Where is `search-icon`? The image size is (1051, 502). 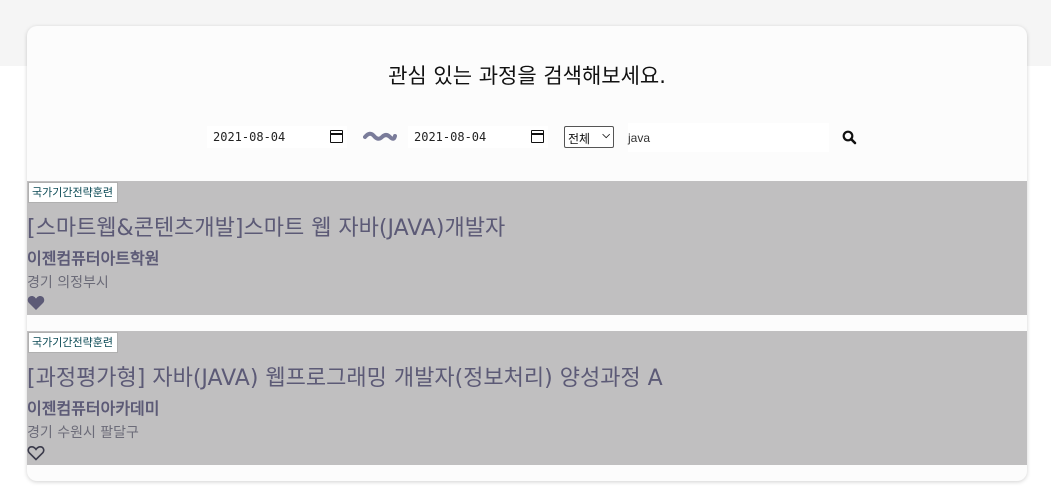 search-icon is located at coordinates (850, 138).